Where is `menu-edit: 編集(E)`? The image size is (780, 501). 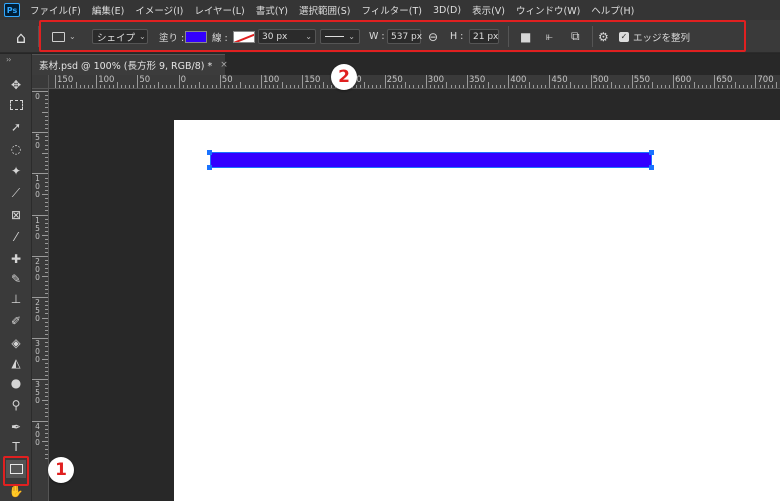 menu-edit: 編集(E) is located at coordinates (108, 10).